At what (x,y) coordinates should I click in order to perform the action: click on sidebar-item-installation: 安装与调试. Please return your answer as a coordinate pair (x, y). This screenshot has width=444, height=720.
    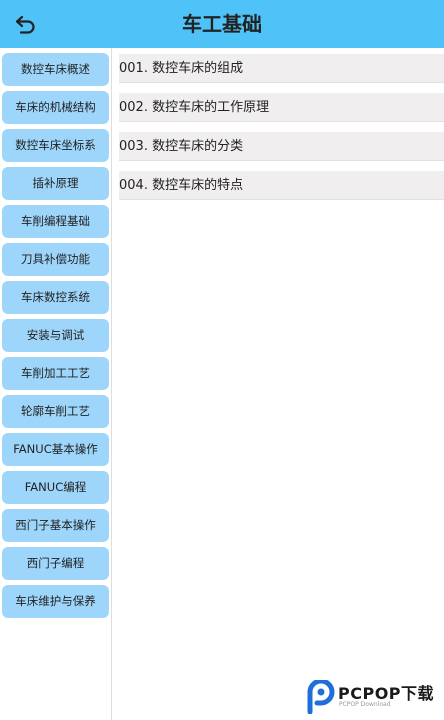
    Looking at the image, I should click on (55, 335).